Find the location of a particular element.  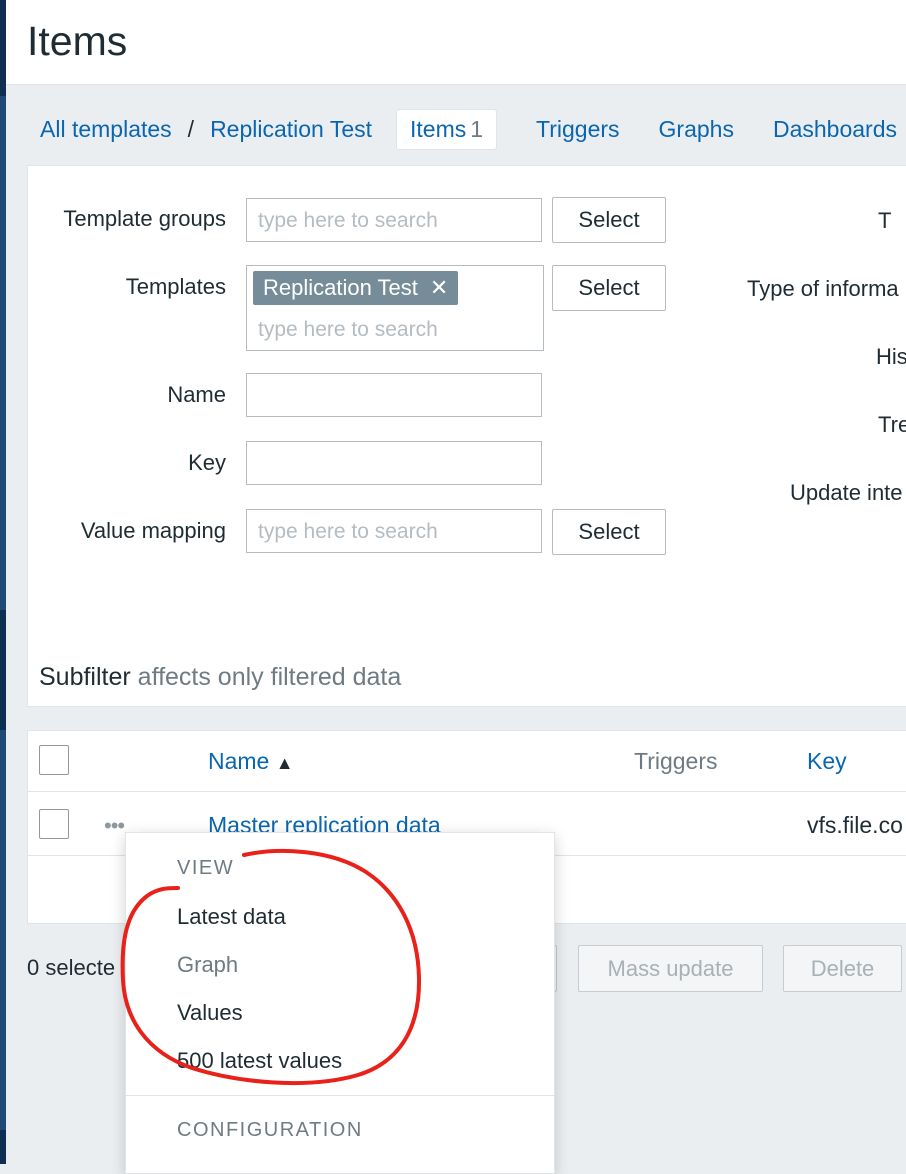

template-groups-select-button: Select is located at coordinates (609, 220).